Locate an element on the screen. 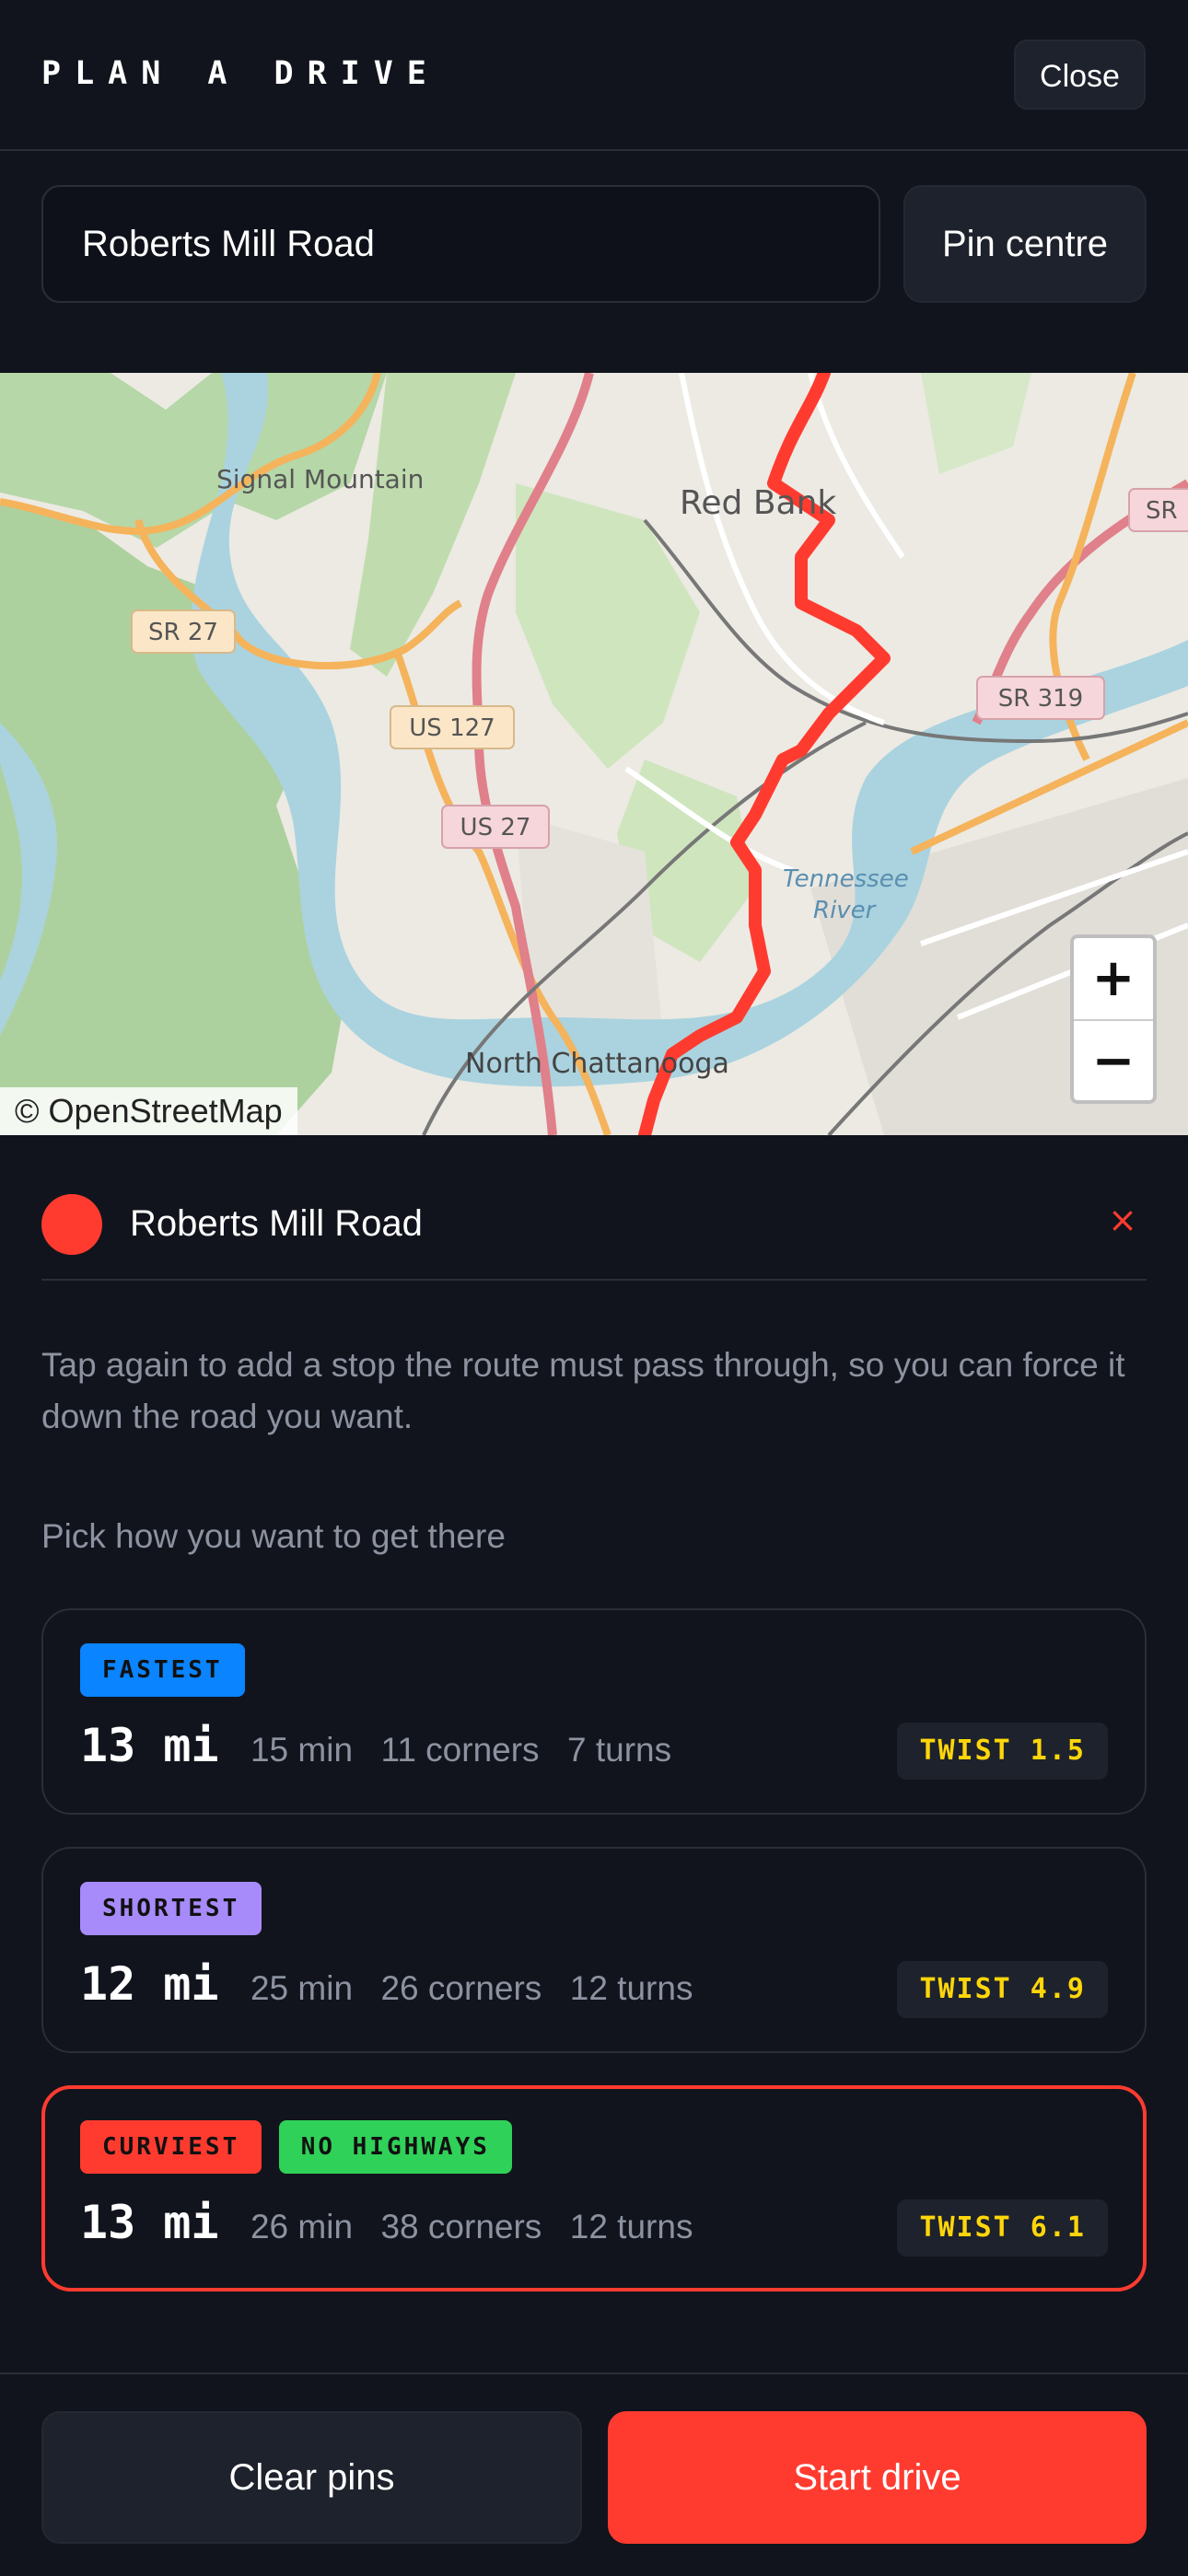  route-corners: 26 corners is located at coordinates (461, 1988).